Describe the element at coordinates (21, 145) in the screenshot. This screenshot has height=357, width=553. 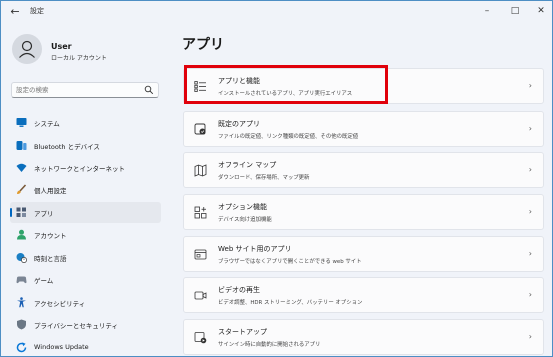
I see `bluetooth-icon` at that location.